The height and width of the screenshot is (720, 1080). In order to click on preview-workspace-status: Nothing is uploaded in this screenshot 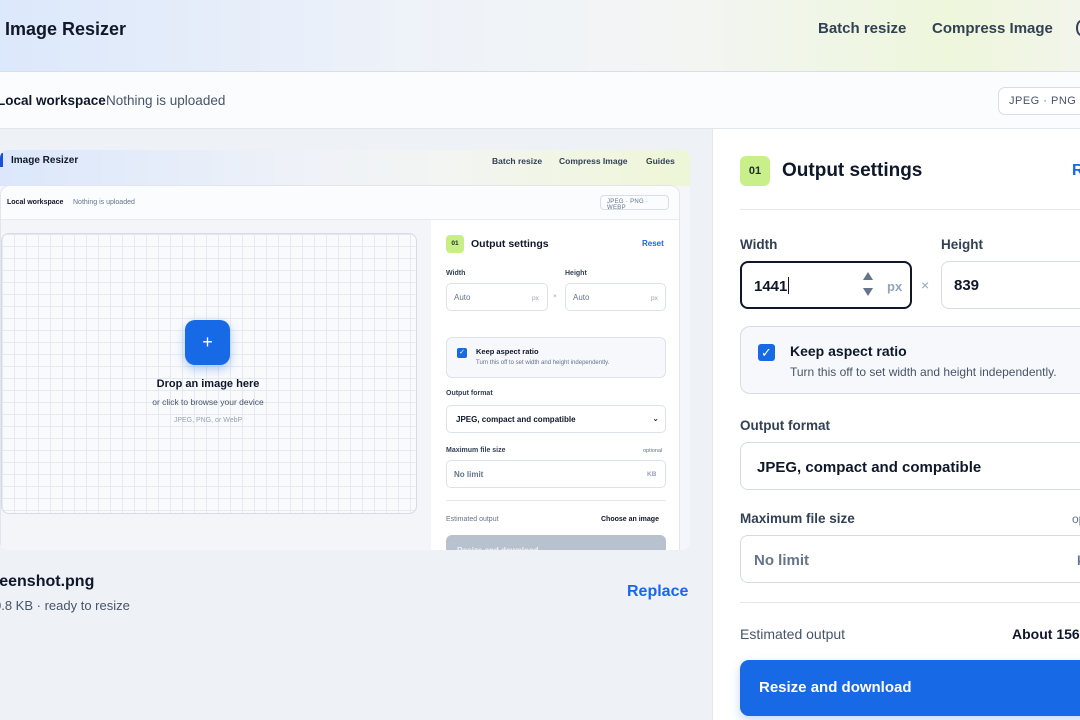, I will do `click(104, 202)`.